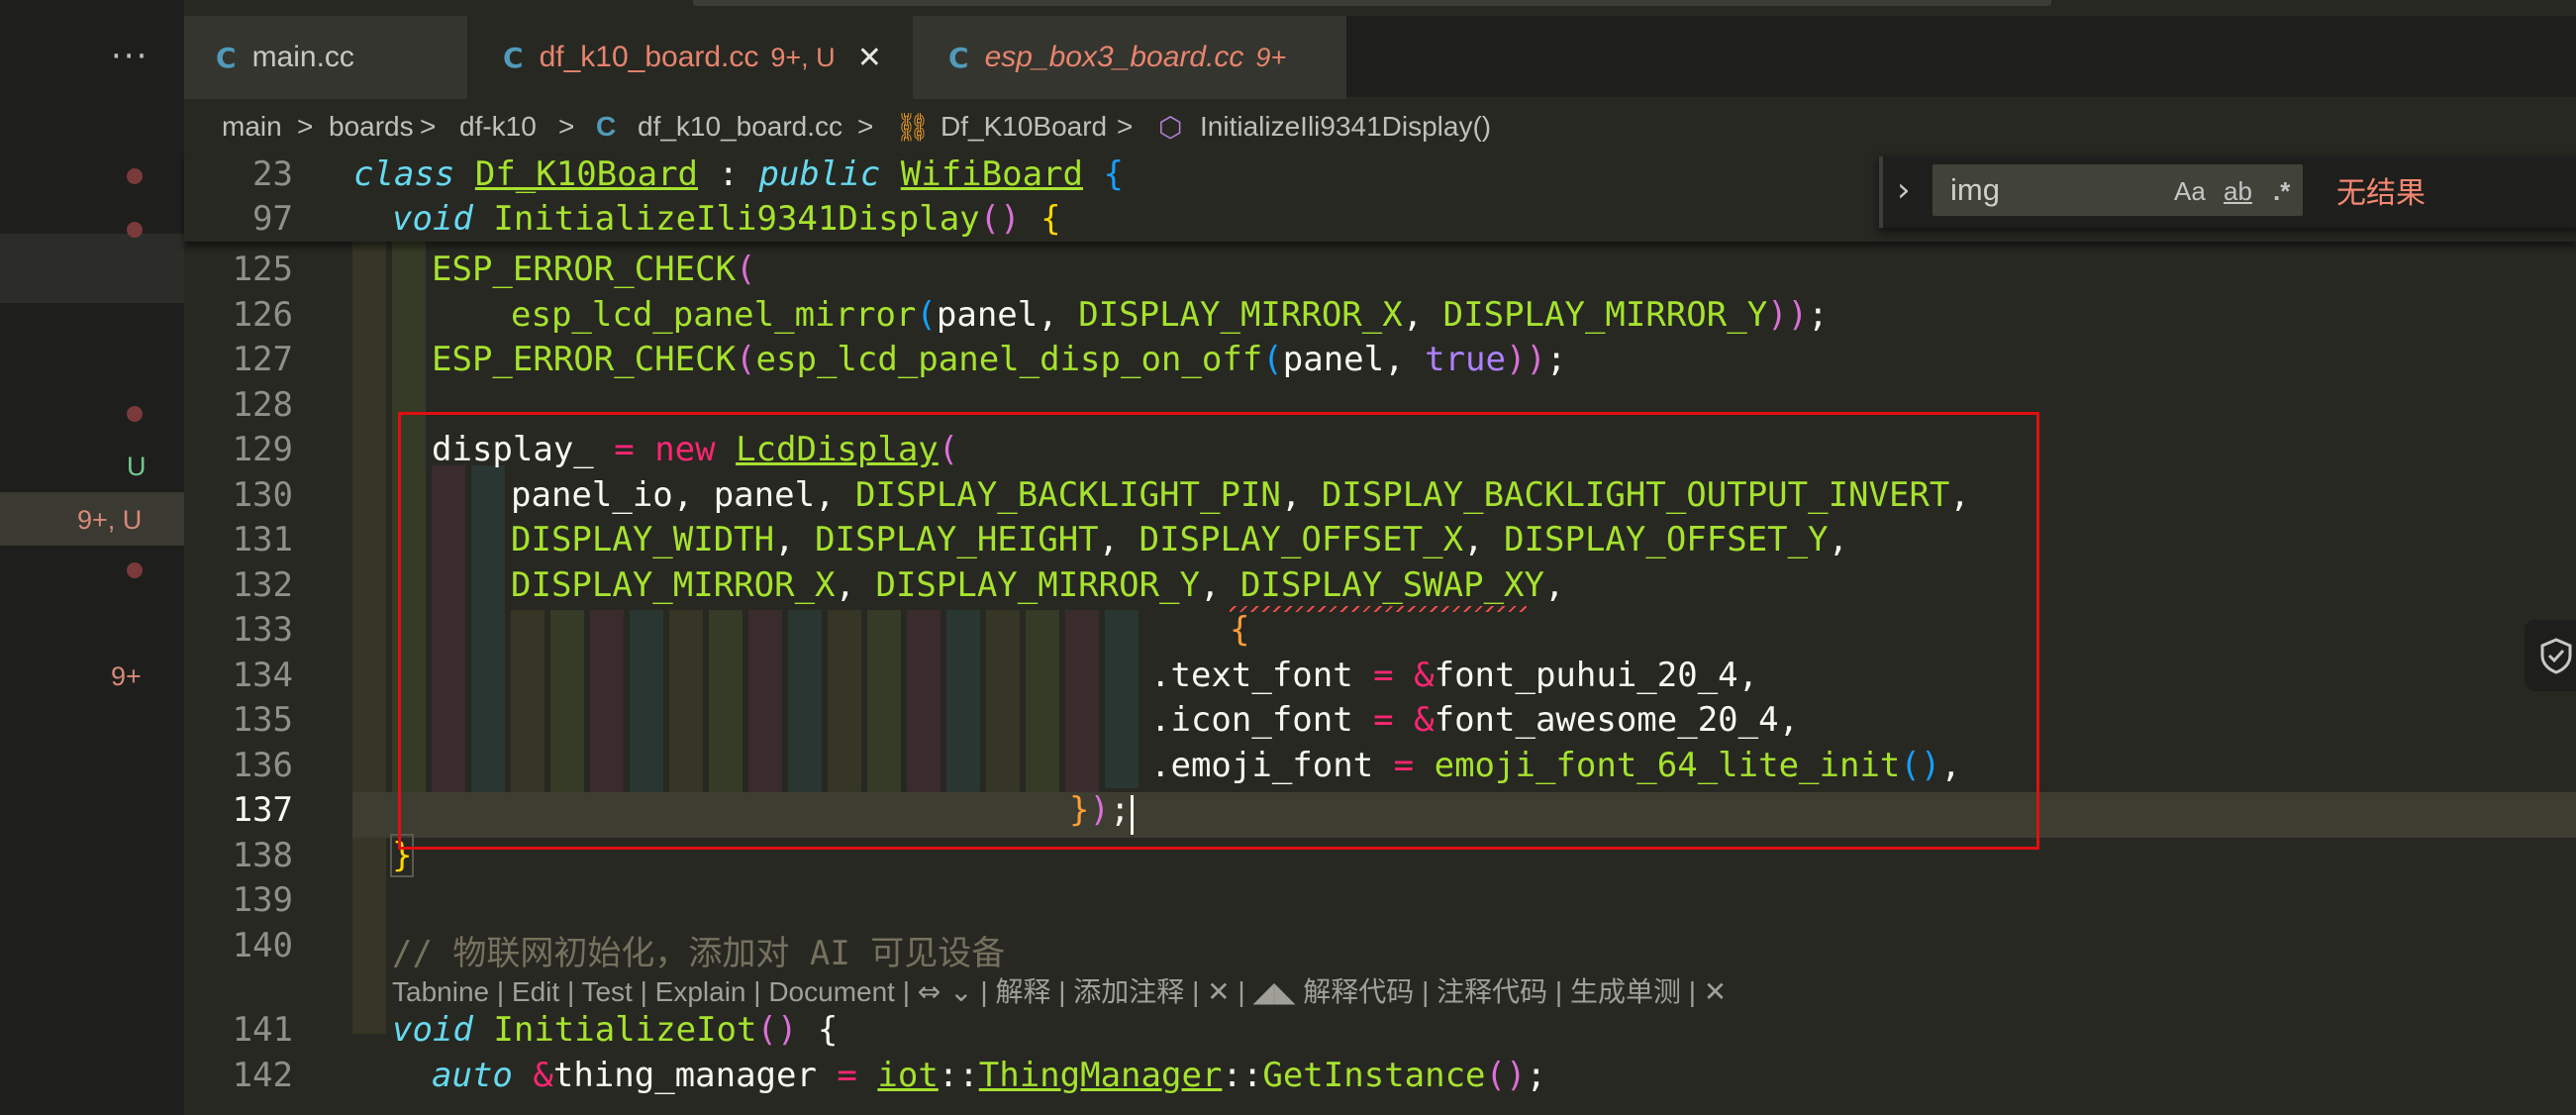 Image resolution: width=2576 pixels, height=1115 pixels. Describe the element at coordinates (262, 495) in the screenshot. I see `line-number: 130` at that location.